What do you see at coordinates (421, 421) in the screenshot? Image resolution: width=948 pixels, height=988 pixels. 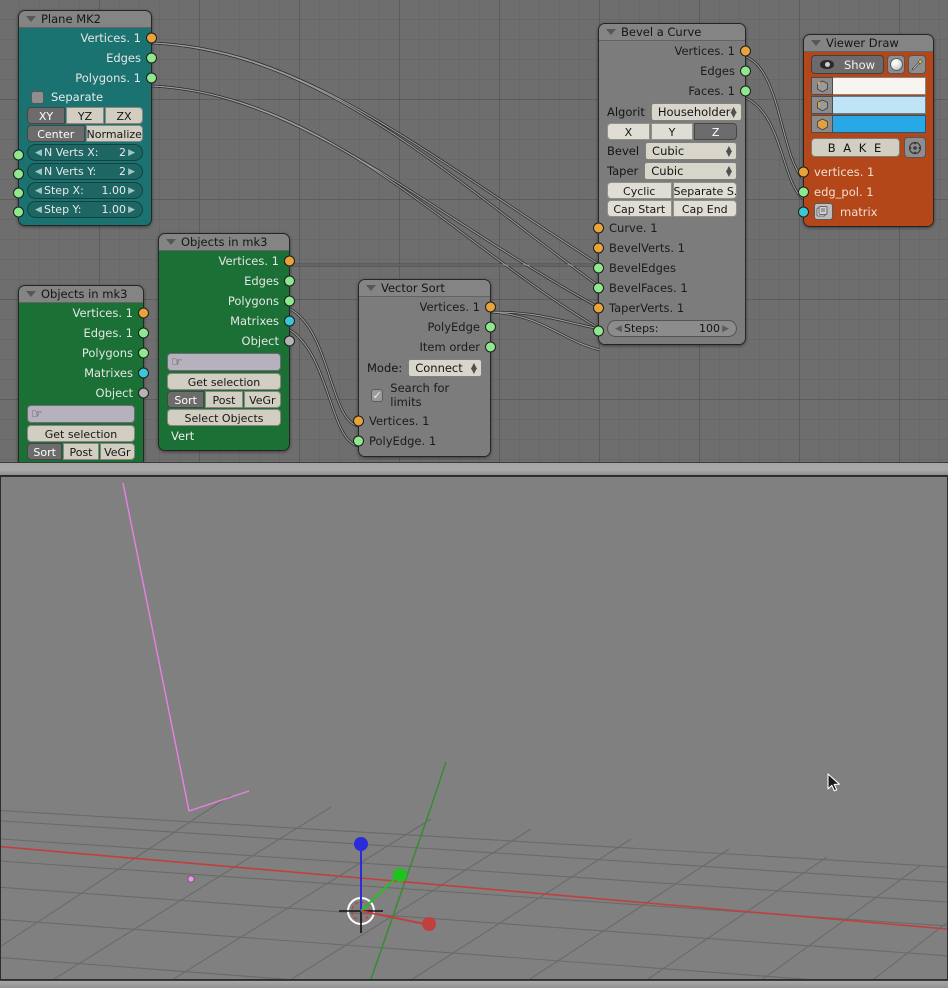 I see `input-socket-row: Vertices. 1` at bounding box center [421, 421].